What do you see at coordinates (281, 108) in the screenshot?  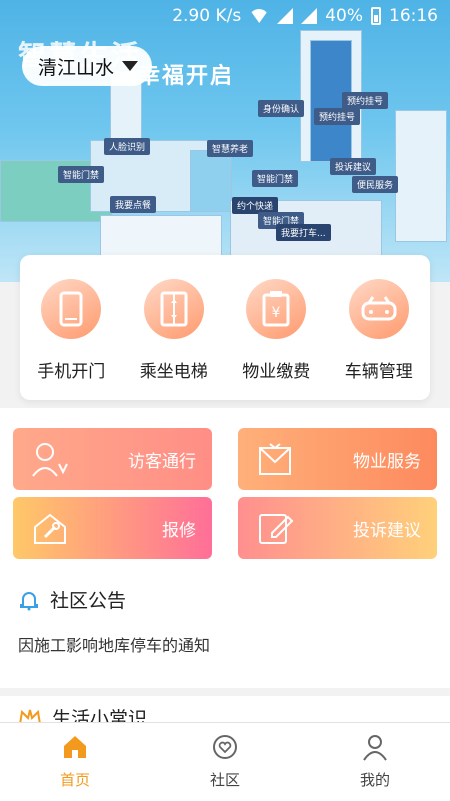 I see `map-tag: 身份确认` at bounding box center [281, 108].